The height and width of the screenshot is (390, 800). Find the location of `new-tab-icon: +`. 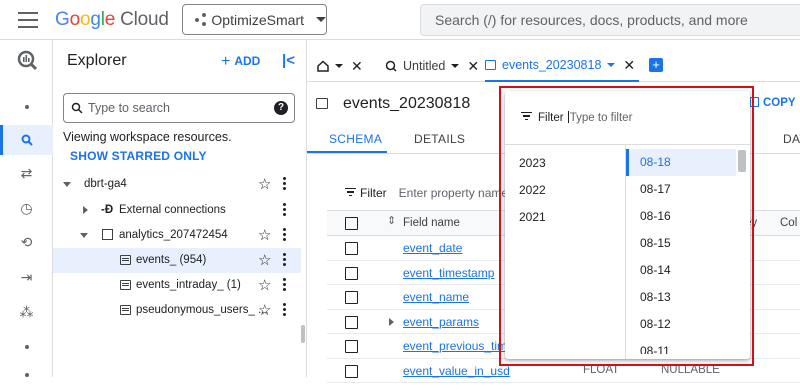

new-tab-icon: + is located at coordinates (656, 65).